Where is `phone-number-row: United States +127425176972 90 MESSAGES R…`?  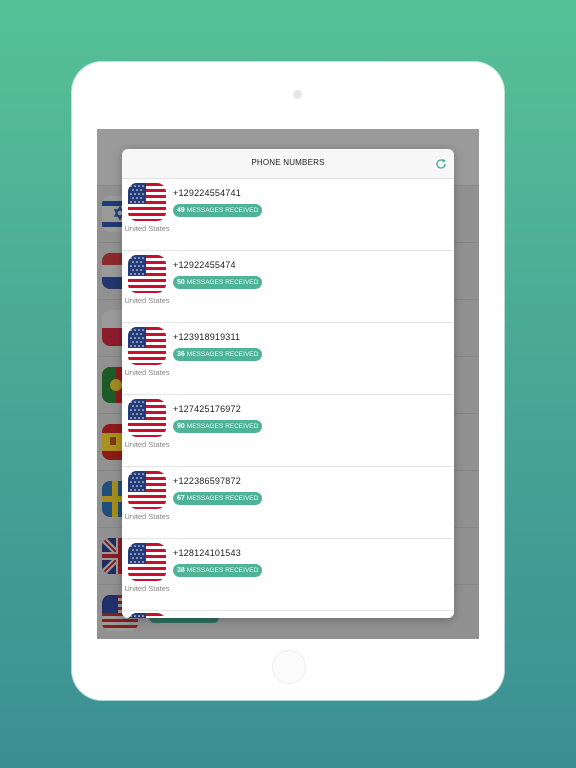 phone-number-row: United States +127425176972 90 MESSAGES R… is located at coordinates (288, 431).